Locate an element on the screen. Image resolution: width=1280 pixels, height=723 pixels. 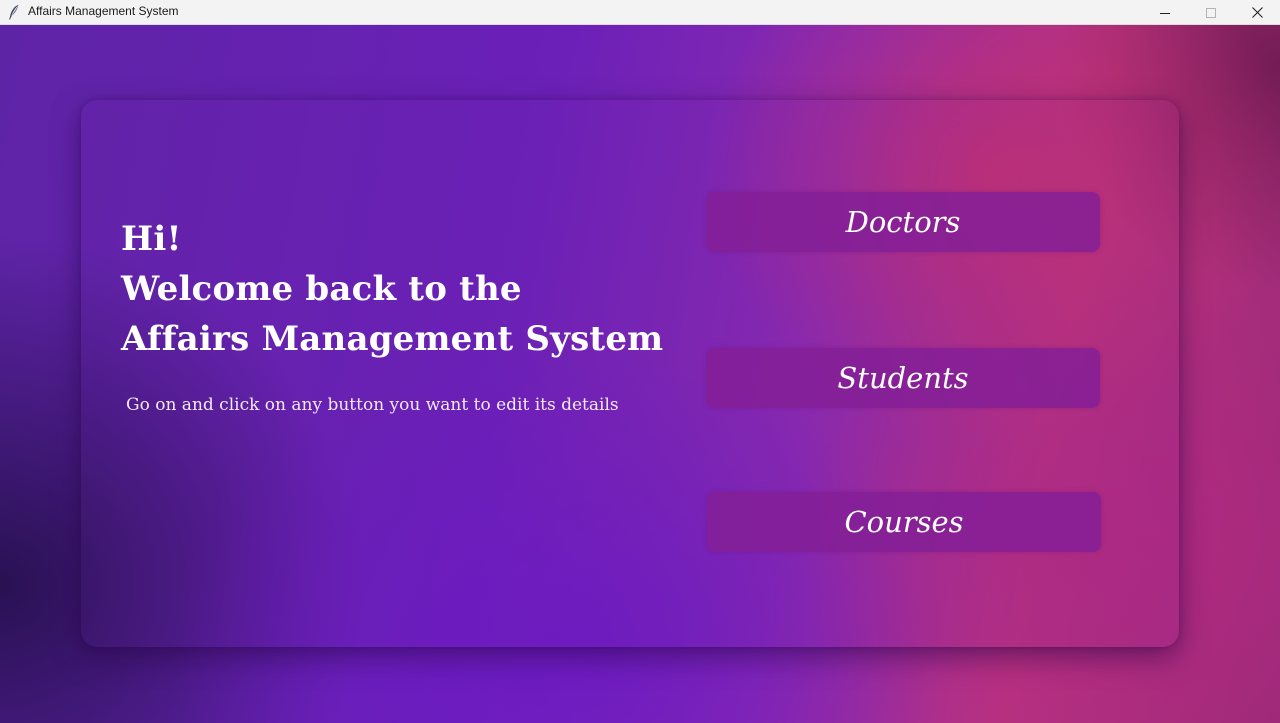
students-button-label: Students is located at coordinates (903, 378).